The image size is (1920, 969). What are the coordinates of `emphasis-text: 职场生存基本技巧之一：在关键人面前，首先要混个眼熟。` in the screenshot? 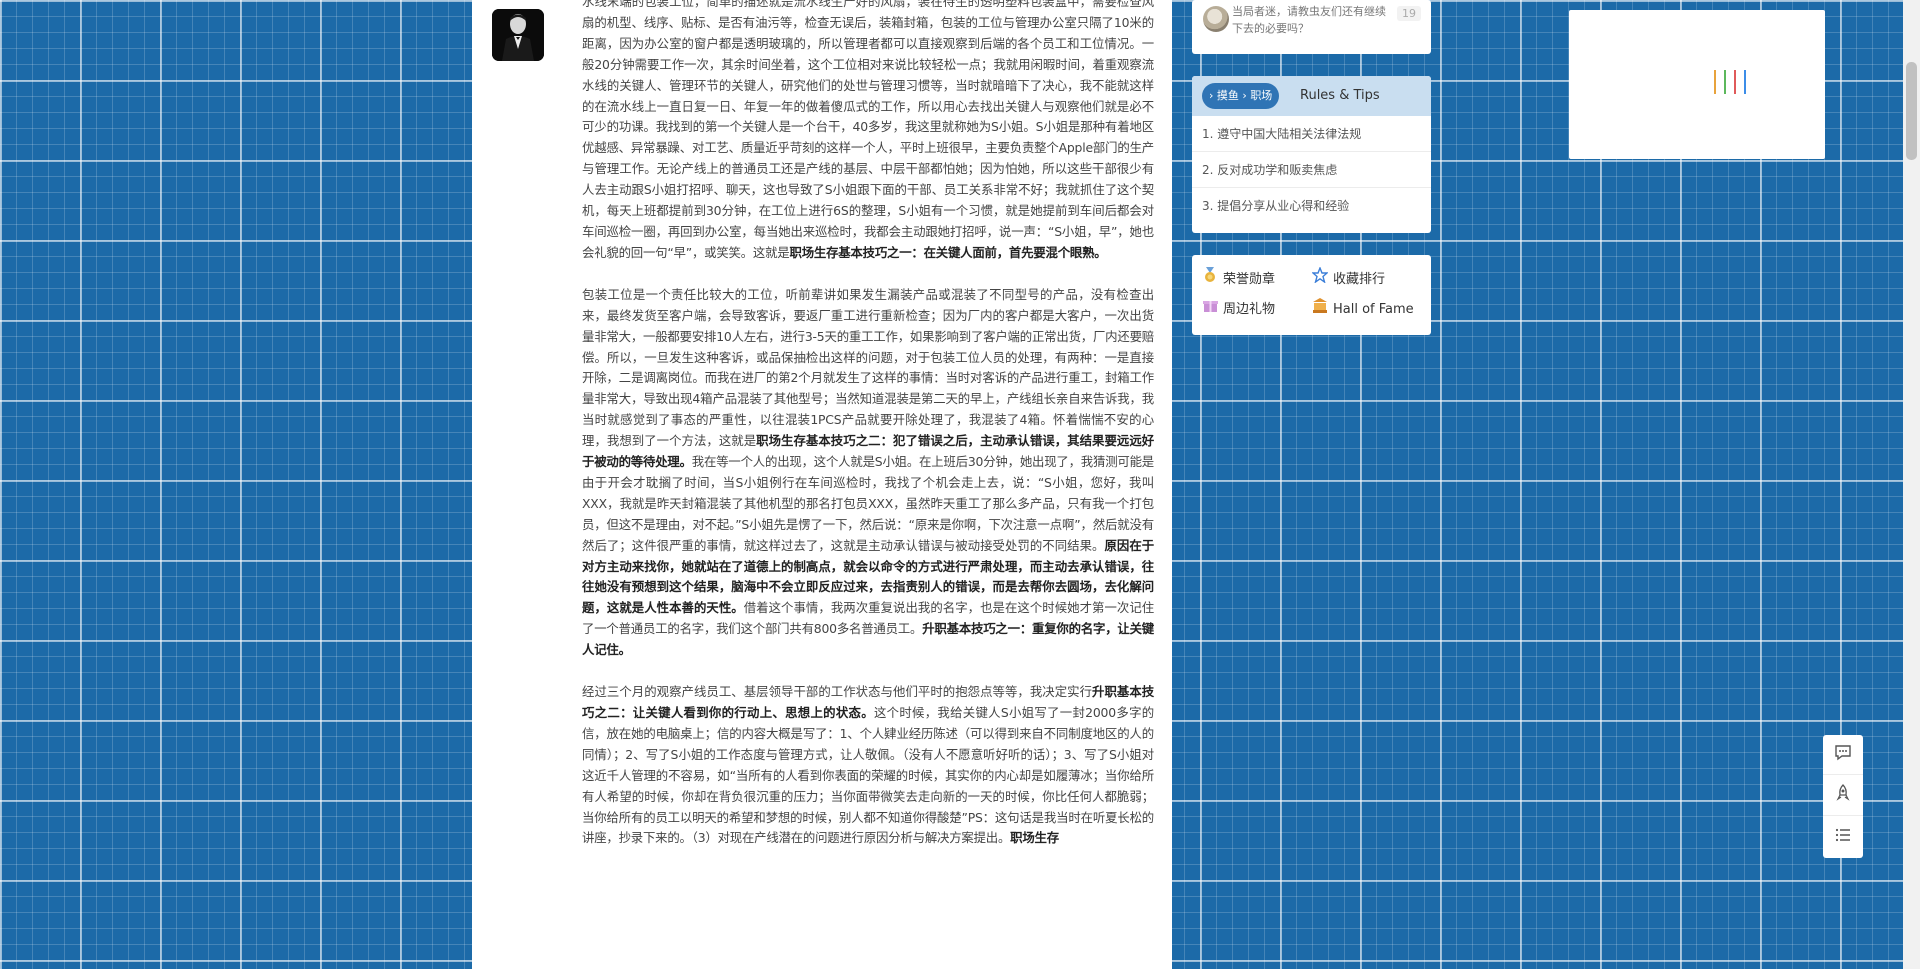 It's located at (948, 252).